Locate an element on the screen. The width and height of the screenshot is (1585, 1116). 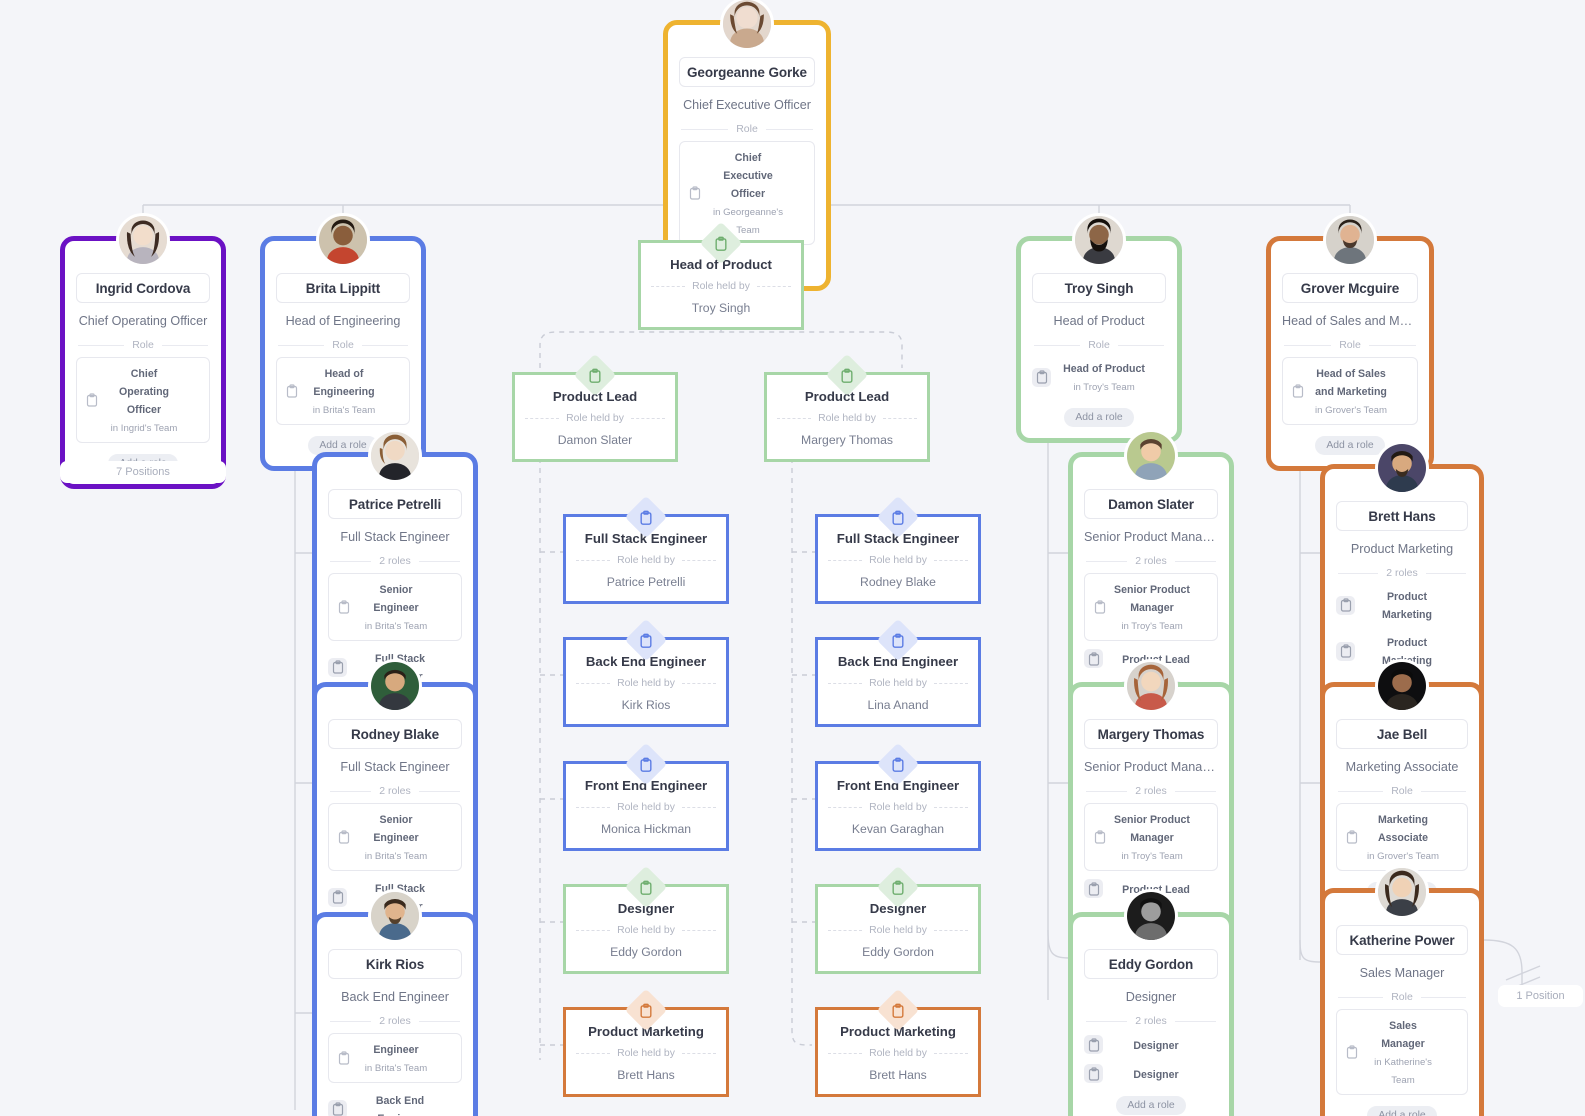
positions-pill-katherine: 1 Position is located at coordinates (1540, 996).